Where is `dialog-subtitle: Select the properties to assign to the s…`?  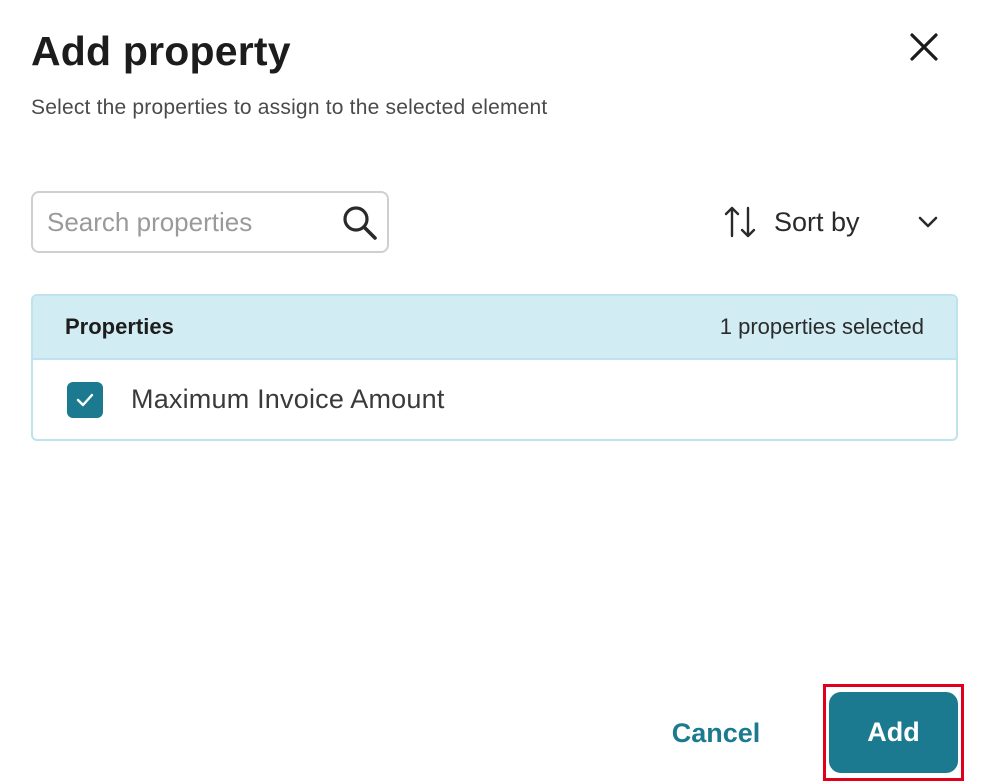 dialog-subtitle: Select the properties to assign to the s… is located at coordinates (289, 107).